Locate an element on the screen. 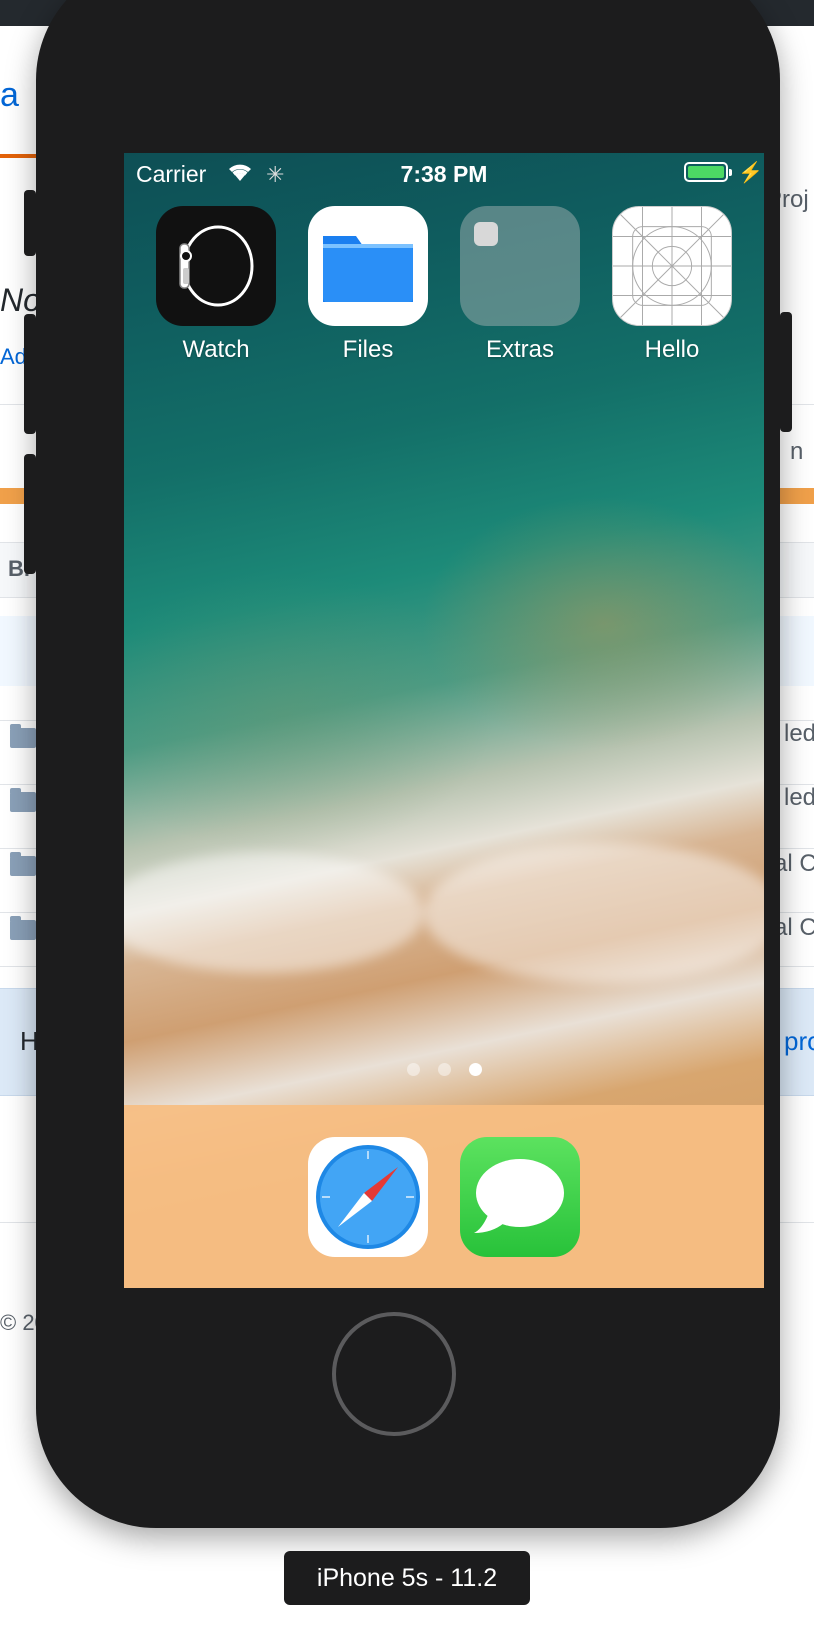 This screenshot has width=814, height=1628. device-name-label: iPhone 5s - 11.2 is located at coordinates (407, 1578).